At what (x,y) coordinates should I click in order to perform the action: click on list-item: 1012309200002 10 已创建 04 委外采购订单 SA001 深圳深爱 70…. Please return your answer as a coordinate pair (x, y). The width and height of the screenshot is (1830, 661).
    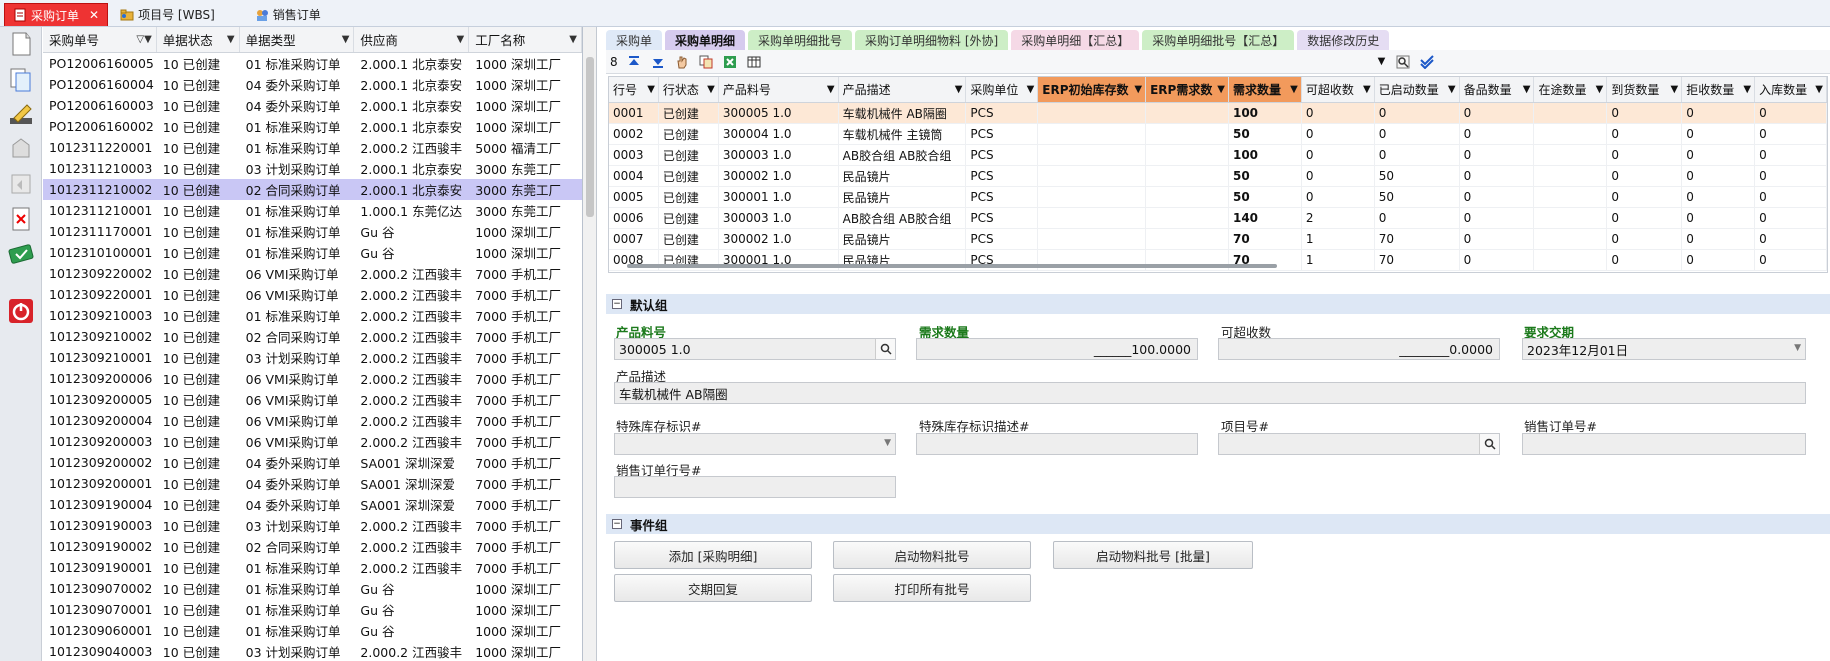
    Looking at the image, I should click on (312, 462).